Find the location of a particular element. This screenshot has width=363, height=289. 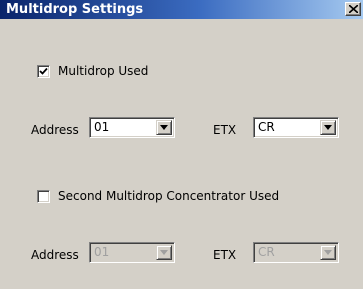

address-label: Address is located at coordinates (55, 130).